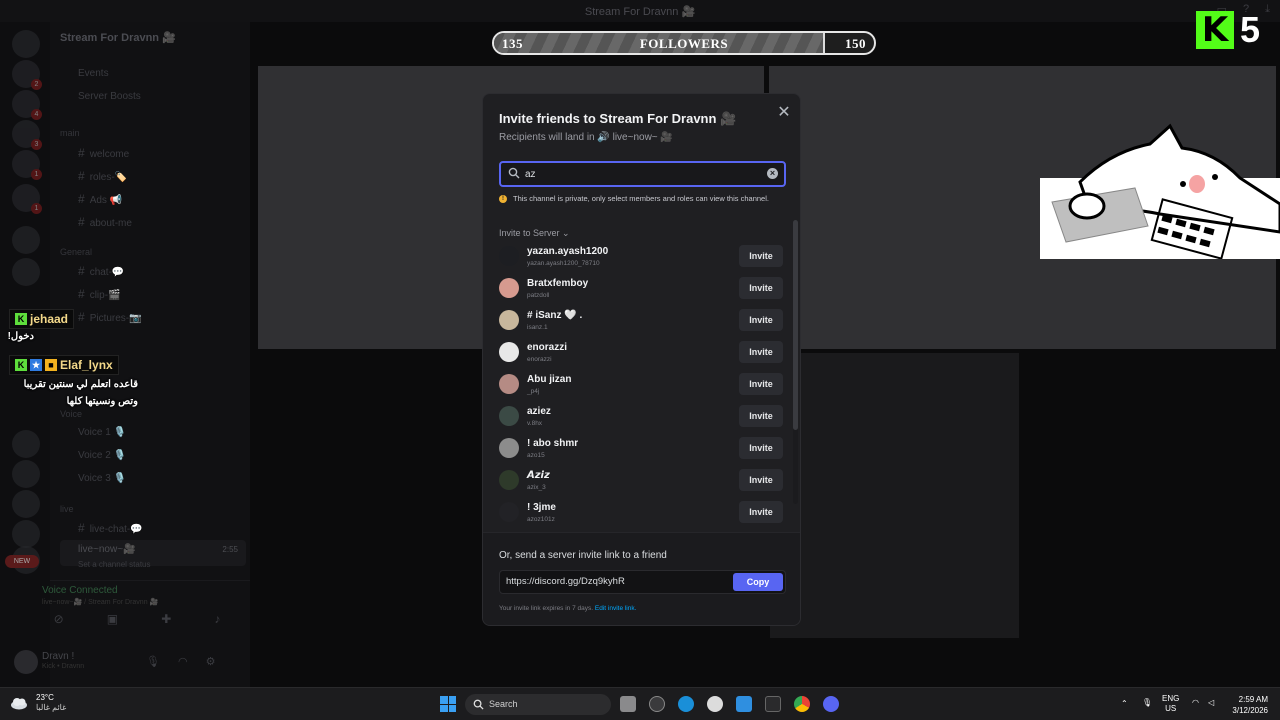 Image resolution: width=1280 pixels, height=720 pixels. Describe the element at coordinates (802, 704) in the screenshot. I see `chrome-icon` at that location.